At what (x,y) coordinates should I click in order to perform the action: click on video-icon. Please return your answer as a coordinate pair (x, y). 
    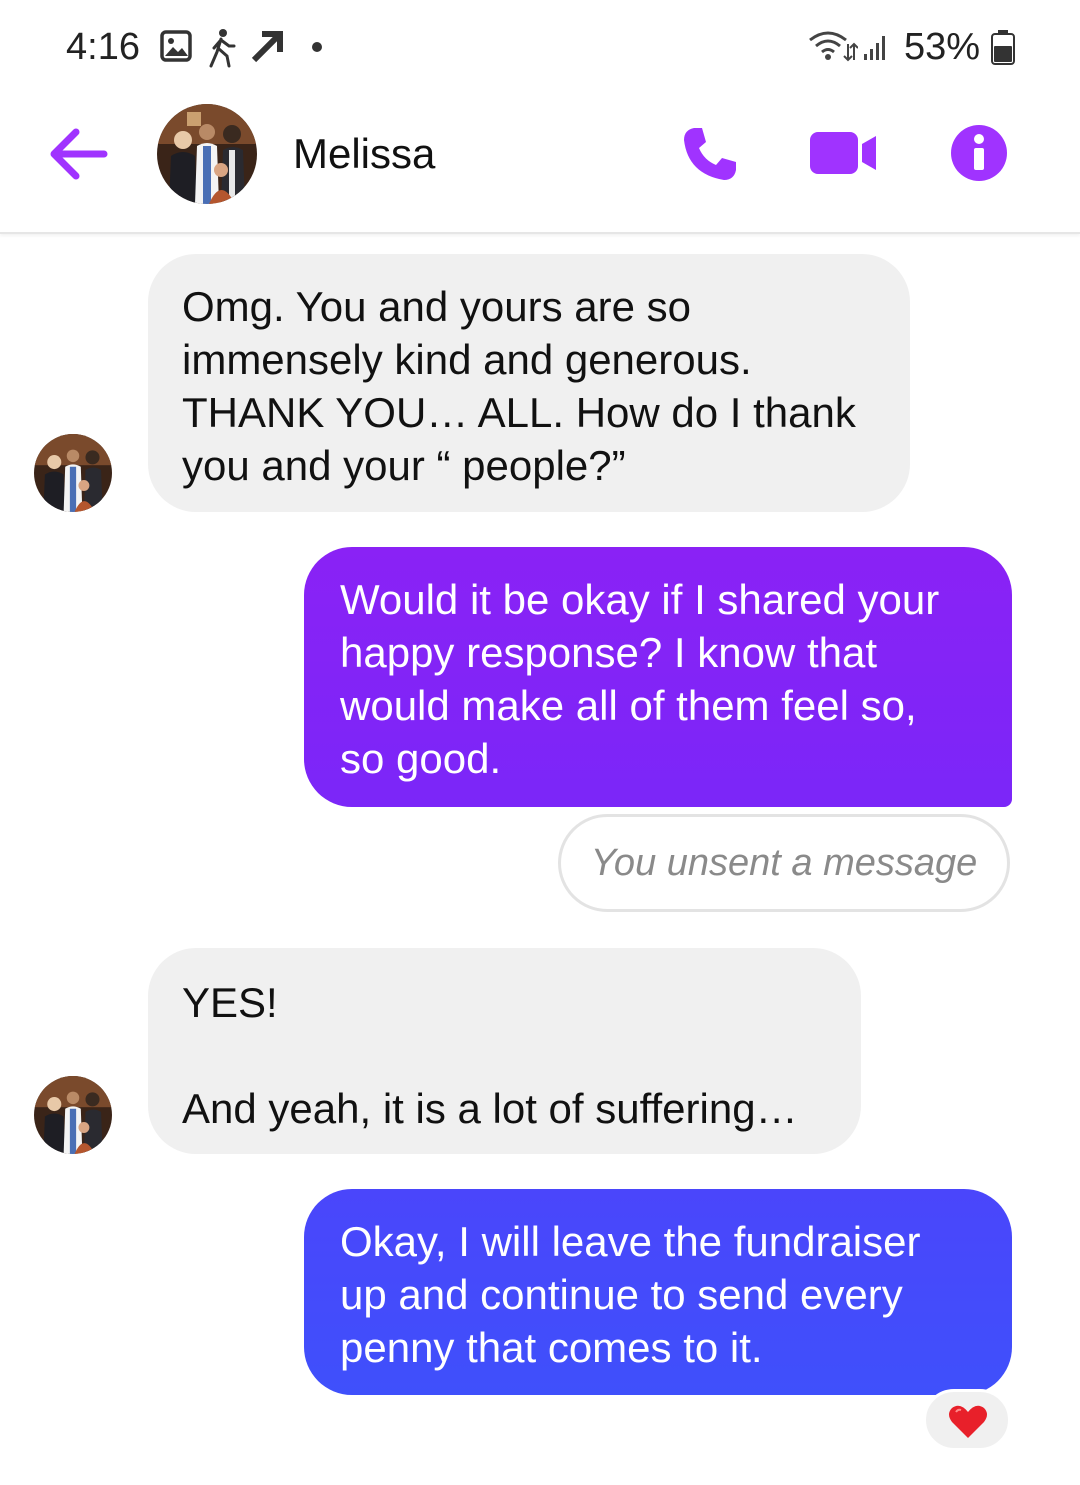
    Looking at the image, I should click on (844, 153).